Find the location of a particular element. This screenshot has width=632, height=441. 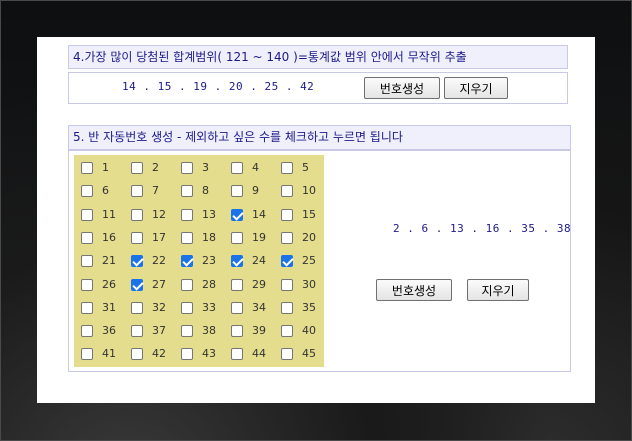

number-checkbox-9: 9 is located at coordinates (253, 193).